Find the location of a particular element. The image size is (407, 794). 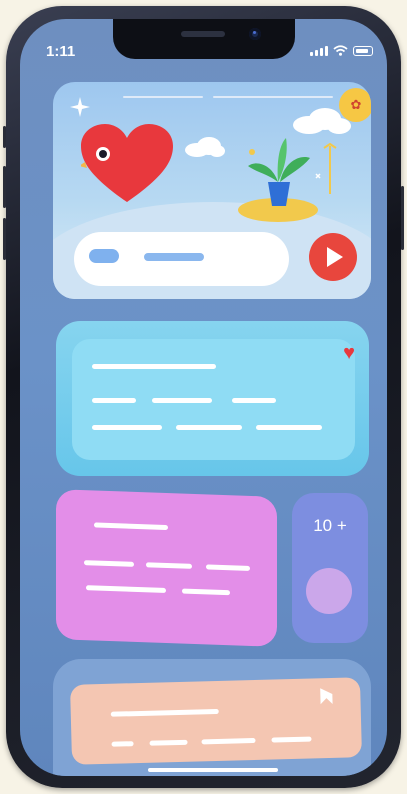

signal-icon is located at coordinates (319, 51).